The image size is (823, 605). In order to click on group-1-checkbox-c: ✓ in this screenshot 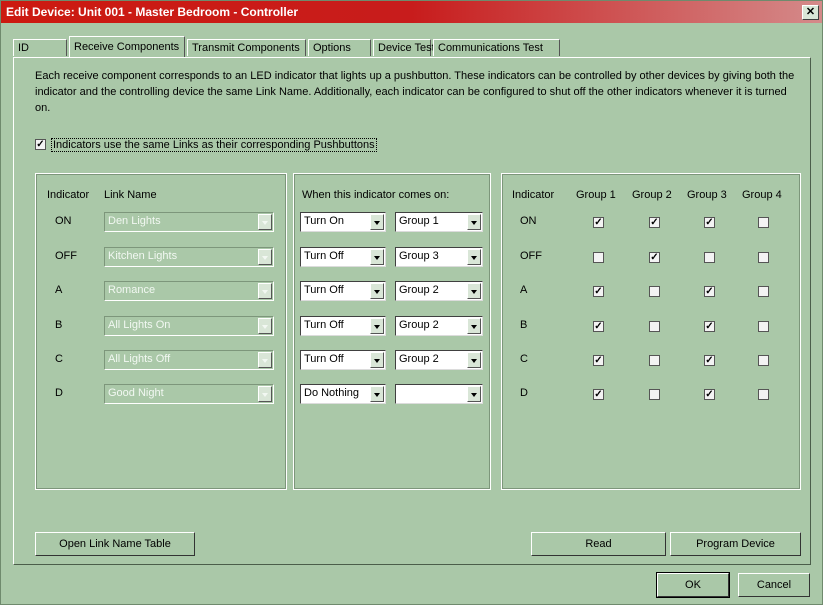, I will do `click(598, 360)`.